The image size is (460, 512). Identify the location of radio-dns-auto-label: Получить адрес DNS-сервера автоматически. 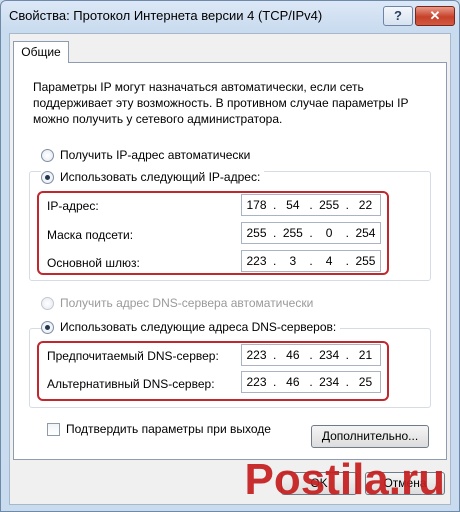
(187, 303).